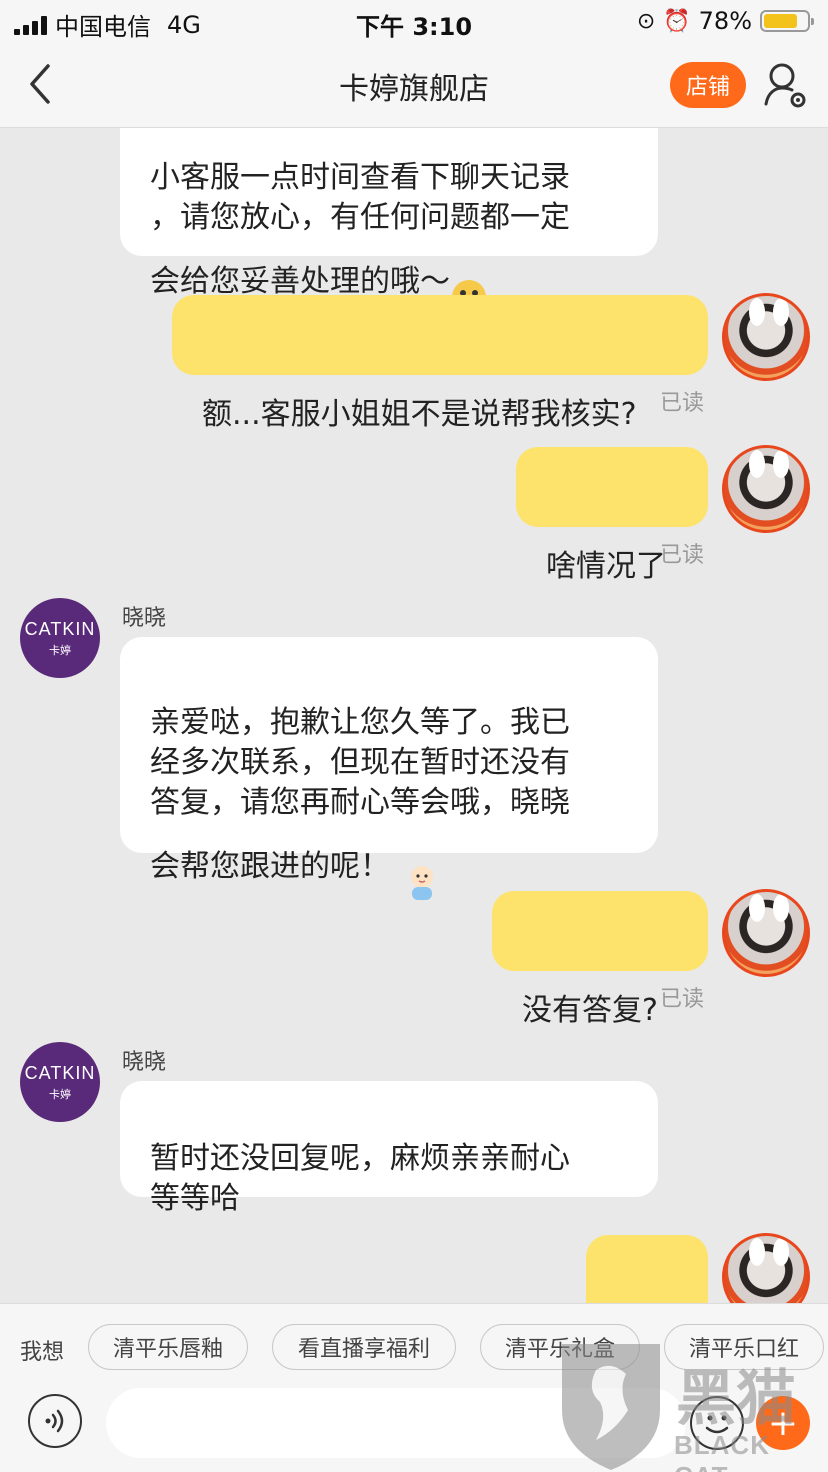  What do you see at coordinates (612, 515) in the screenshot?
I see `message-bubble-outgoing: 啥情况了` at bounding box center [612, 515].